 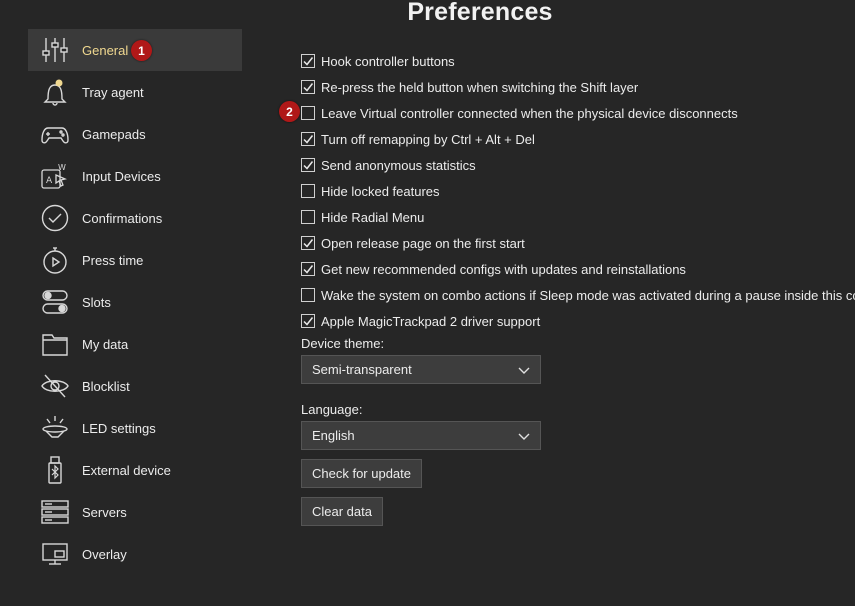 I want to click on lamp-icon, so click(x=55, y=428).